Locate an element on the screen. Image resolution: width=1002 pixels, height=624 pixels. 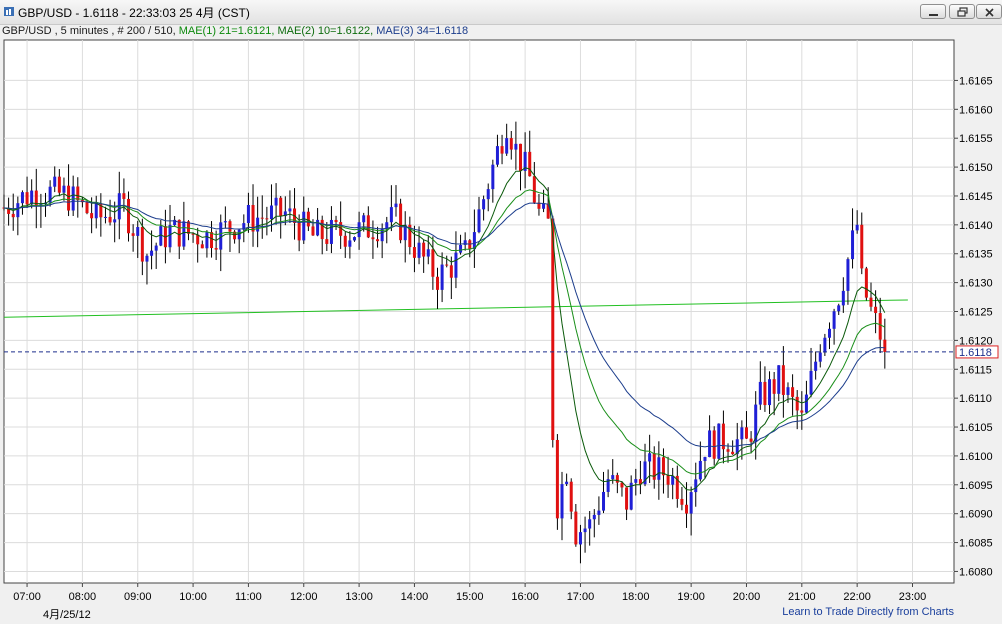
x-tick-label: 16:00 is located at coordinates (525, 597).